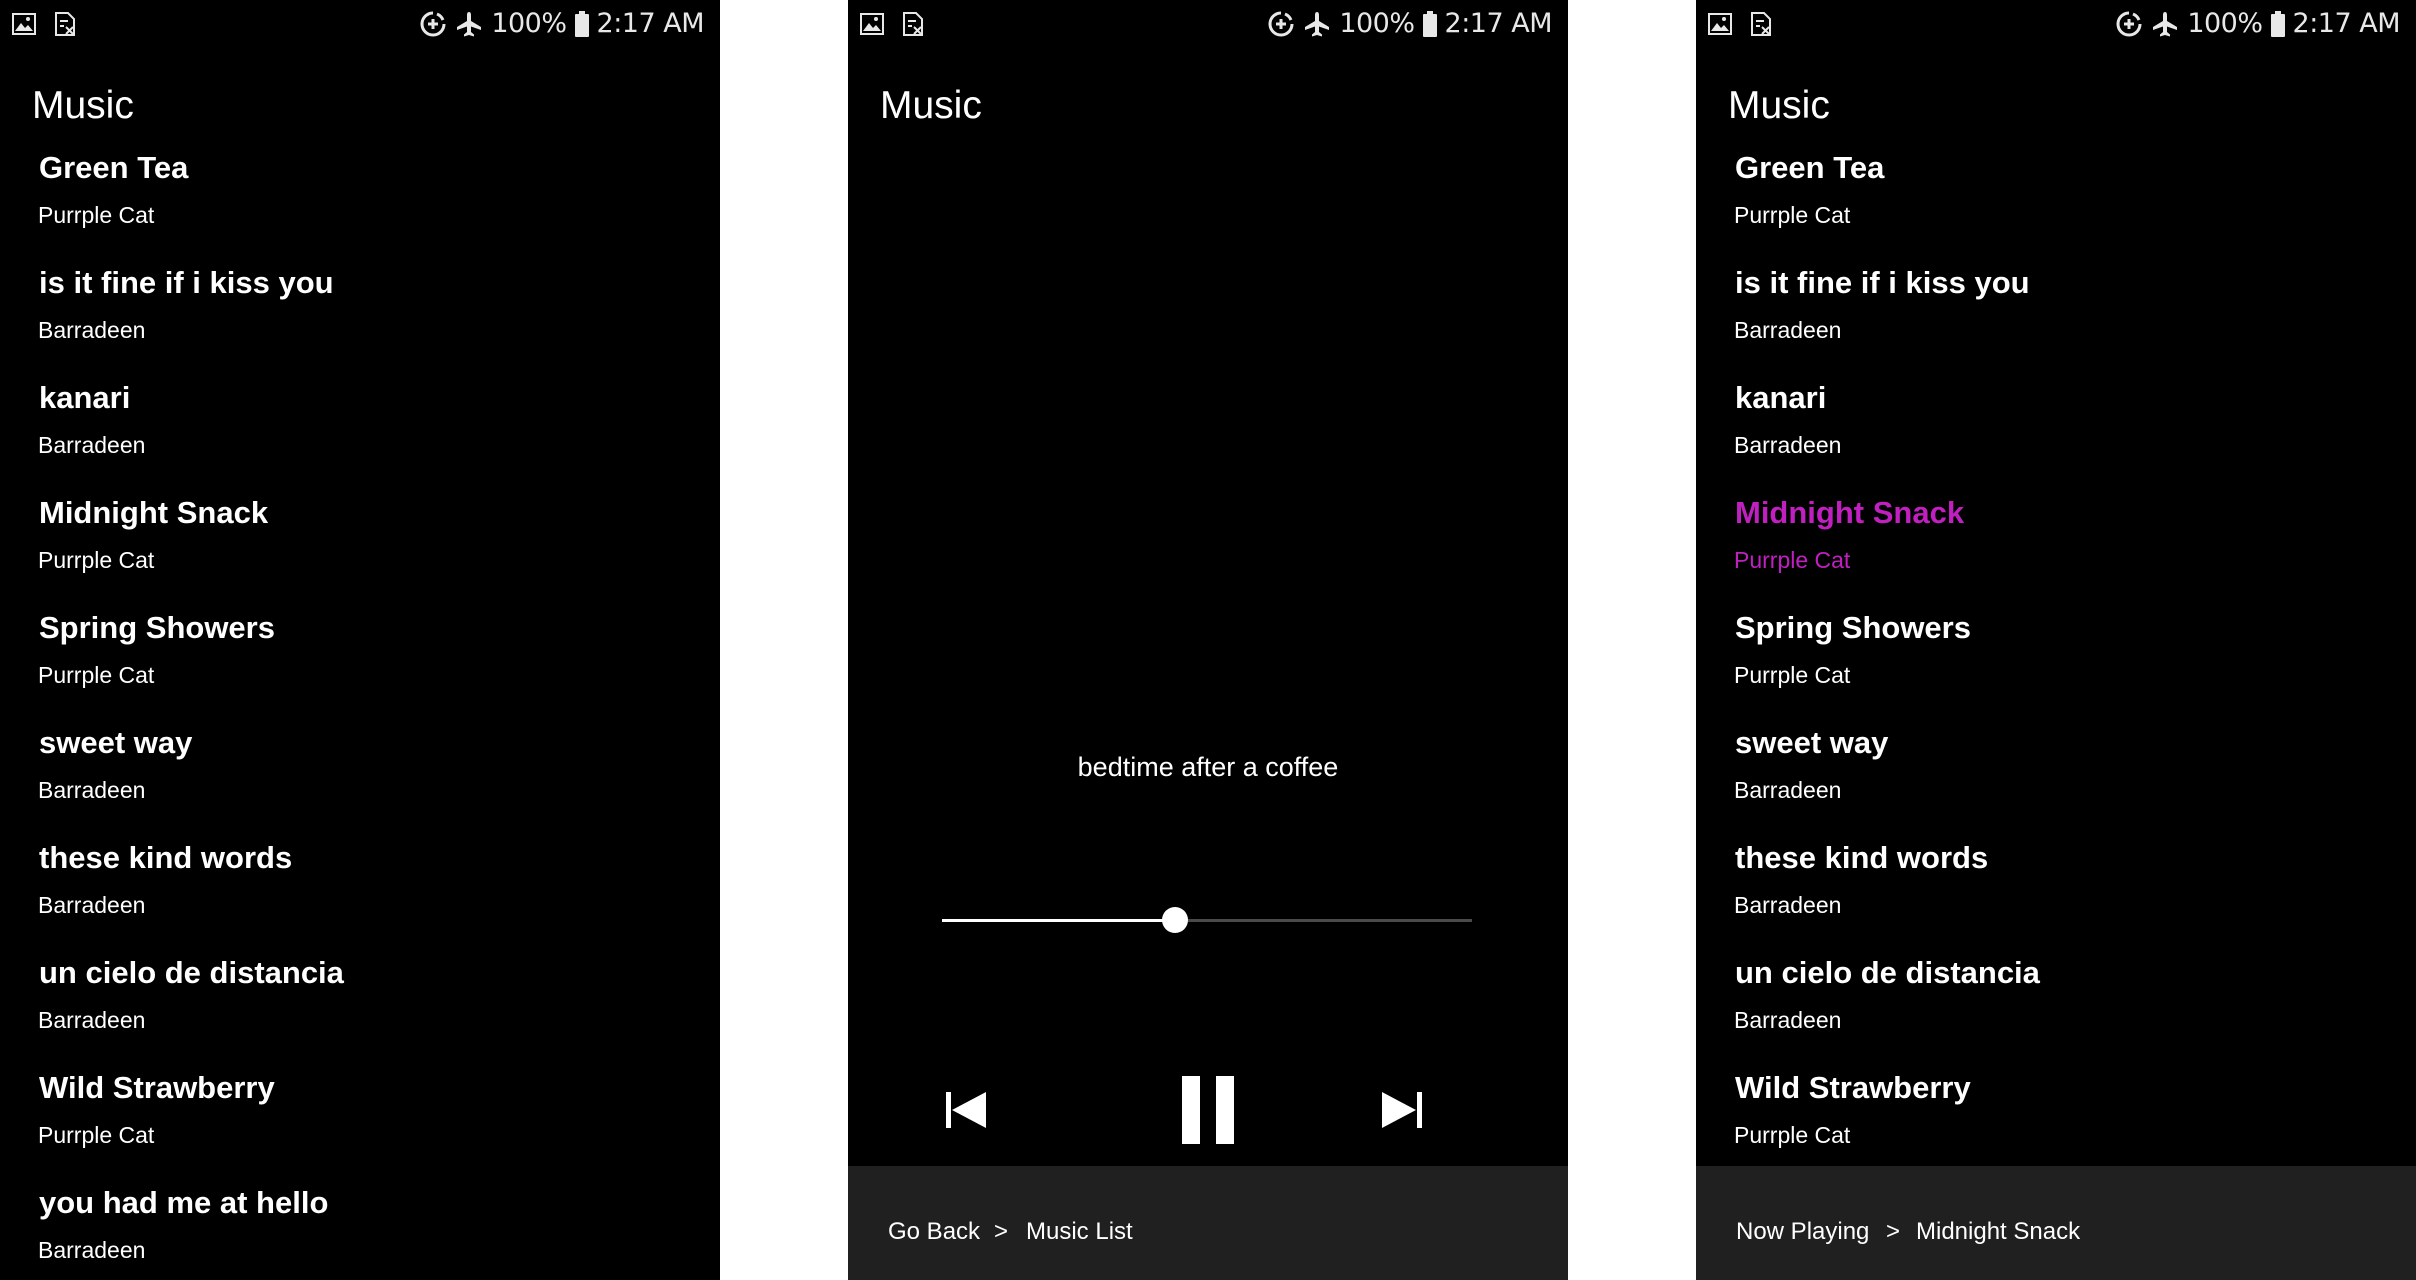  I want to click on next-icon, so click(1402, 1110).